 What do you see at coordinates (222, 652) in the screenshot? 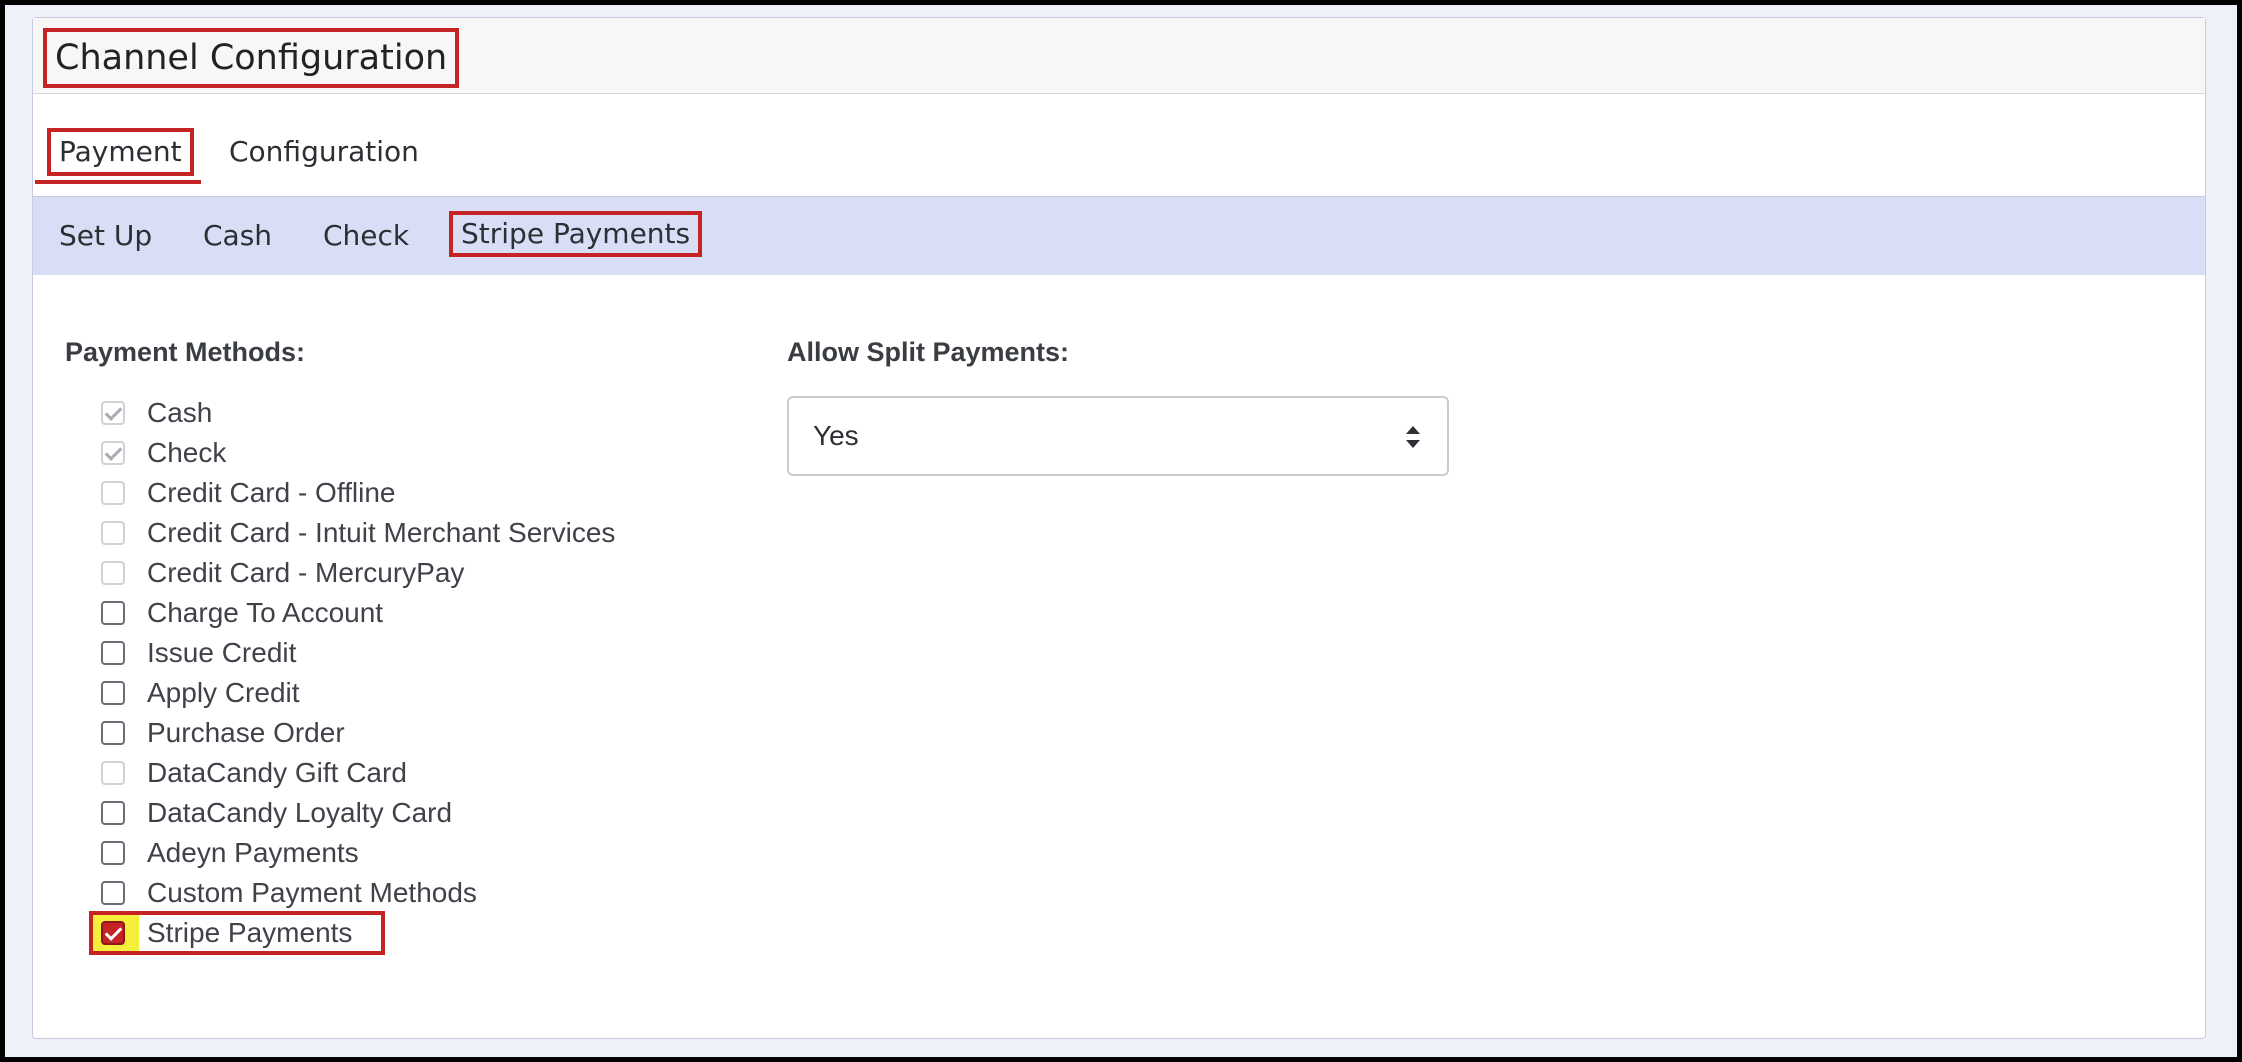
I see `method-label: Issue Credit` at bounding box center [222, 652].